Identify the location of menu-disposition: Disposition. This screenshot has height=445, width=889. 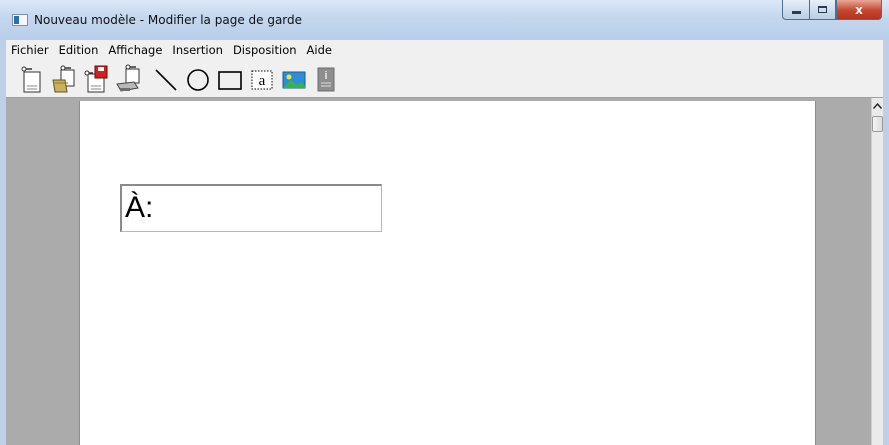
(265, 50).